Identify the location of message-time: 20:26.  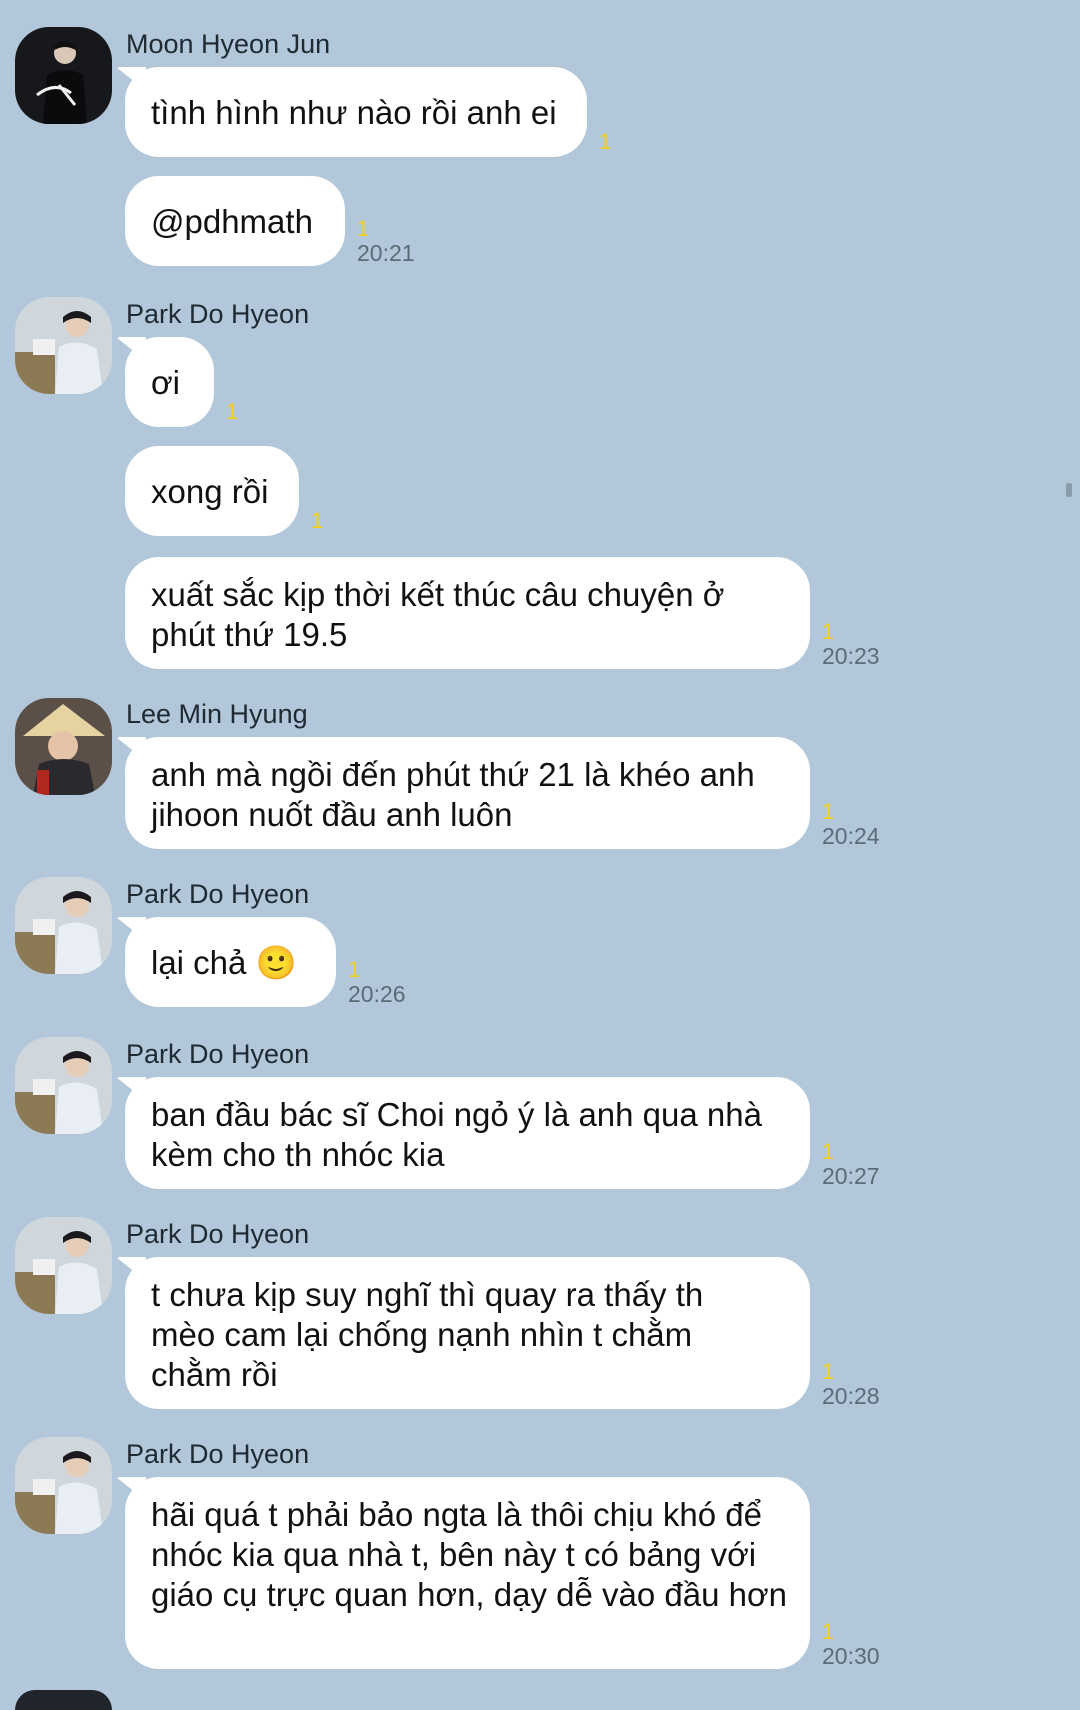
(377, 994).